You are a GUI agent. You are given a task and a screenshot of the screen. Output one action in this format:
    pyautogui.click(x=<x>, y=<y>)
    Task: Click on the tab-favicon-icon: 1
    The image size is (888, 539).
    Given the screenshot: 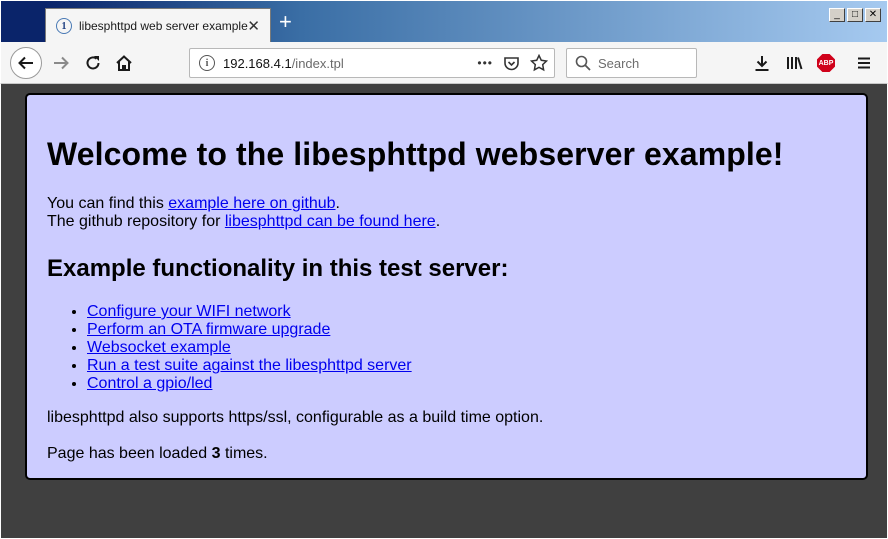 What is the action you would take?
    pyautogui.click(x=64, y=26)
    